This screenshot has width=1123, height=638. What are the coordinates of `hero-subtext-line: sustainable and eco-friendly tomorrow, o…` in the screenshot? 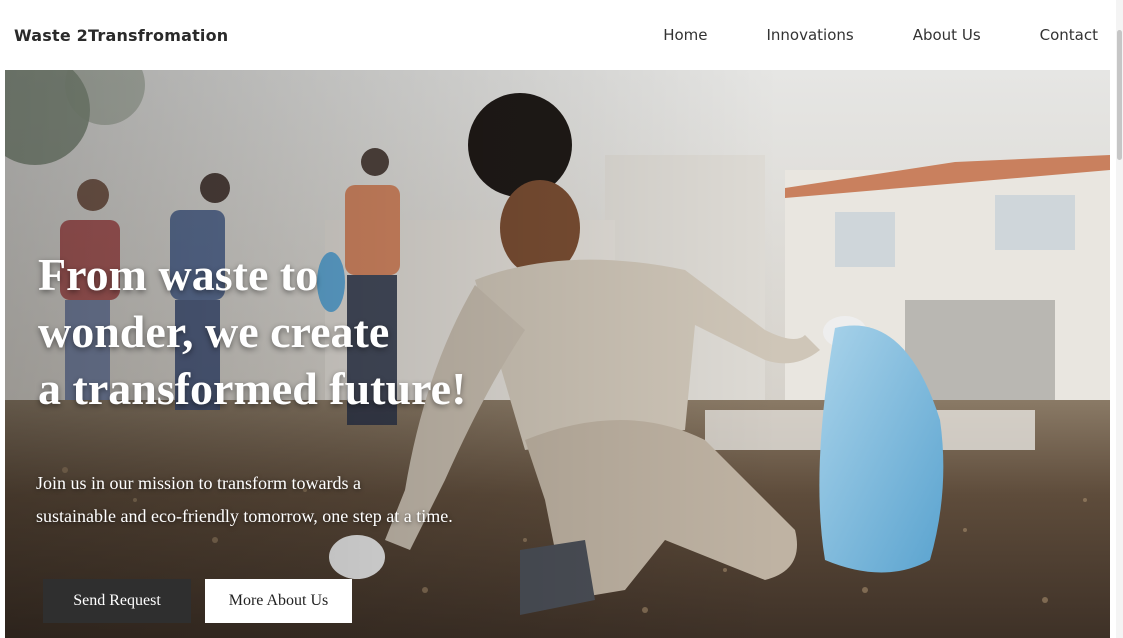 It's located at (244, 516).